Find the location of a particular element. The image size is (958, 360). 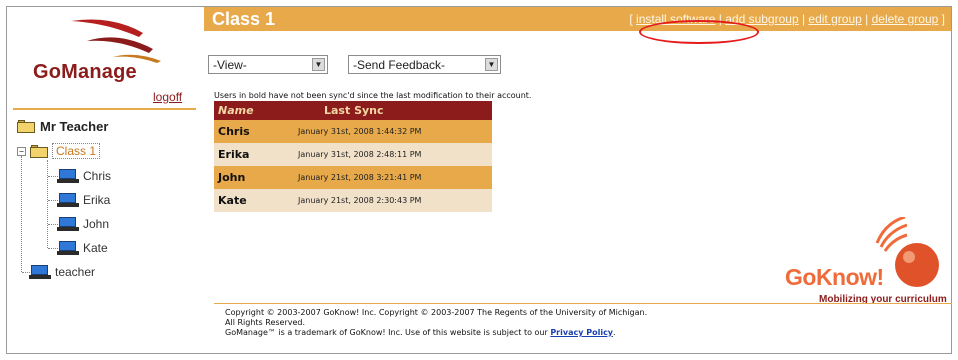

table-row: Erika January 31st, 2008 2:48:11 PM is located at coordinates (353, 154).